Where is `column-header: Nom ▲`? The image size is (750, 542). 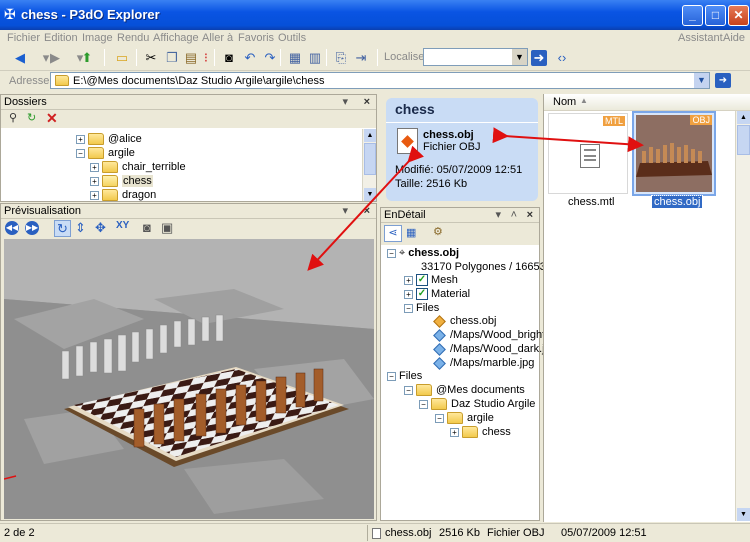
column-header: Nom ▲ is located at coordinates (647, 102).